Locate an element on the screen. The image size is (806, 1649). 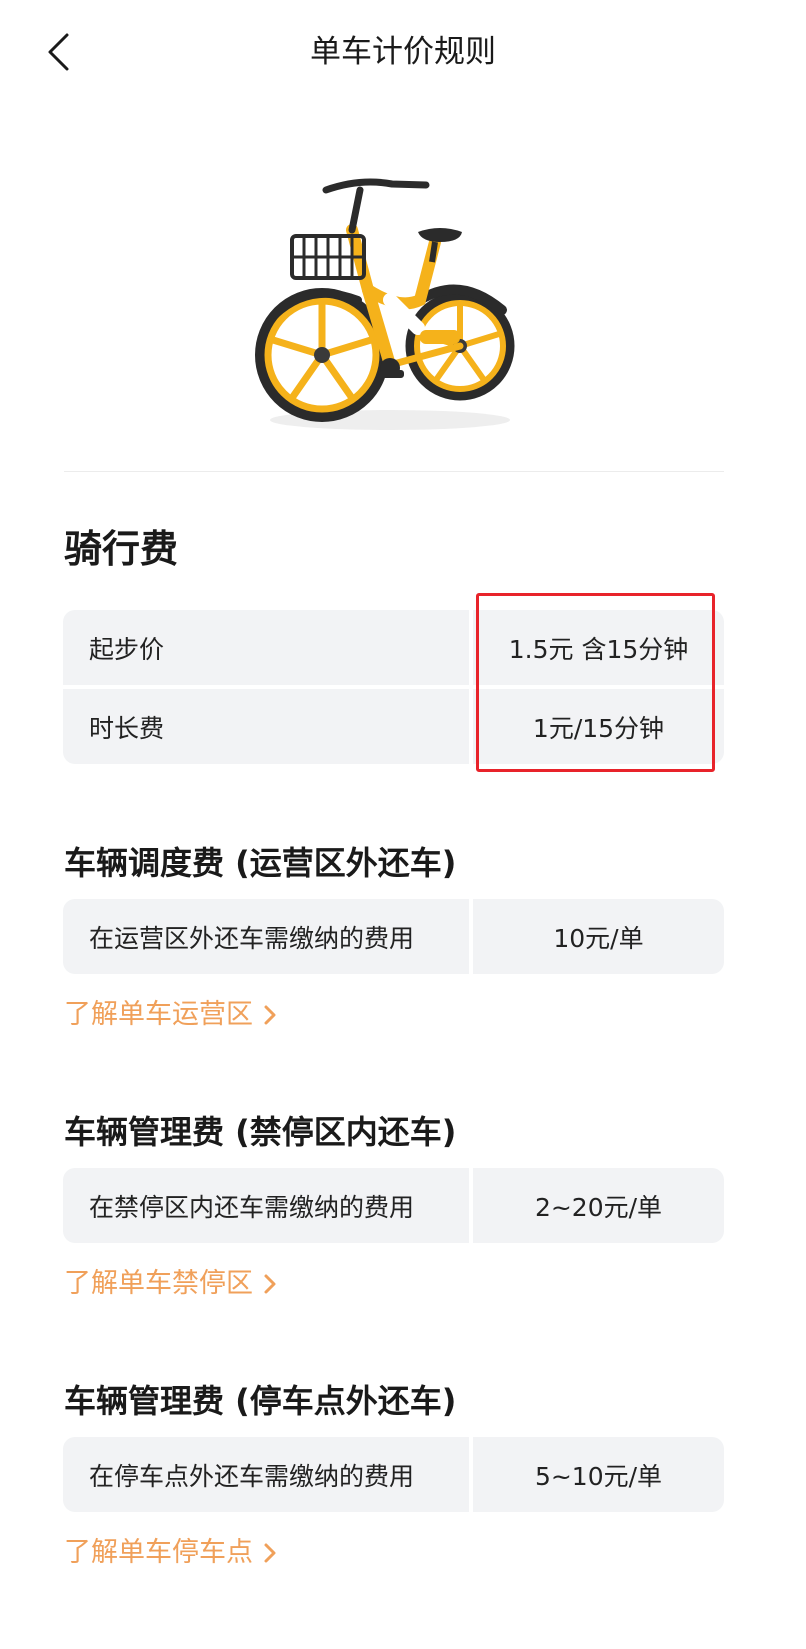
table-row: 在禁停区内还车需缴纳的费用 2~20元/单 is located at coordinates (393, 1205).